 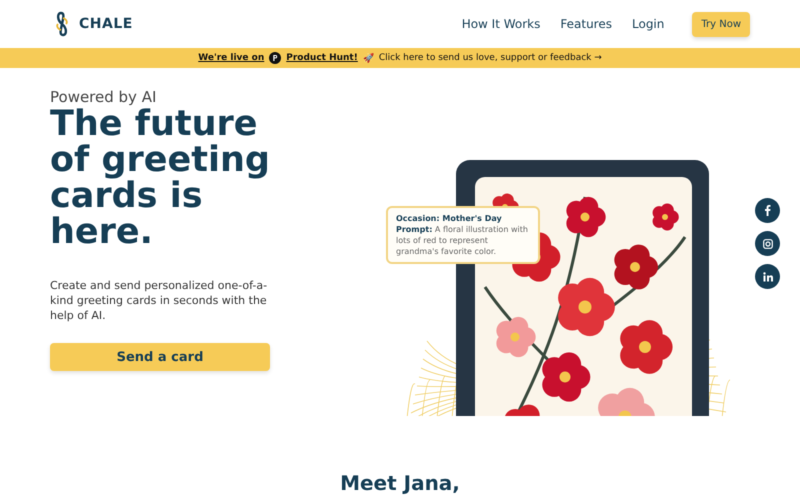 What do you see at coordinates (231, 58) in the screenshot?
I see `banner-link: We're live on` at bounding box center [231, 58].